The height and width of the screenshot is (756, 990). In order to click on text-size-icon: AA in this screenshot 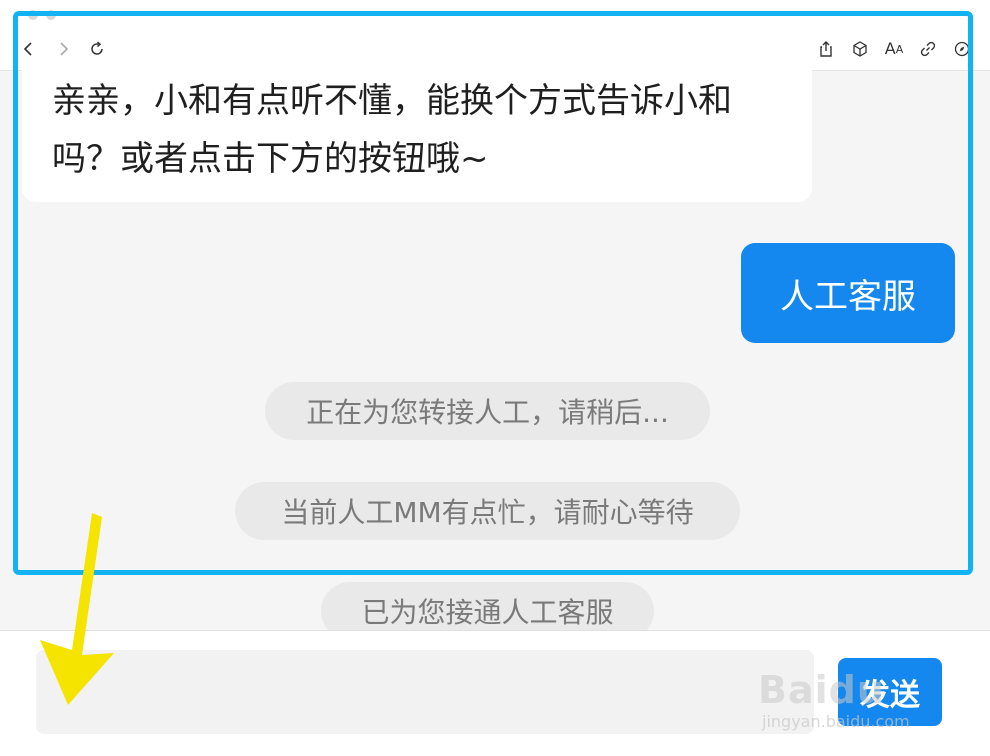, I will do `click(894, 49)`.